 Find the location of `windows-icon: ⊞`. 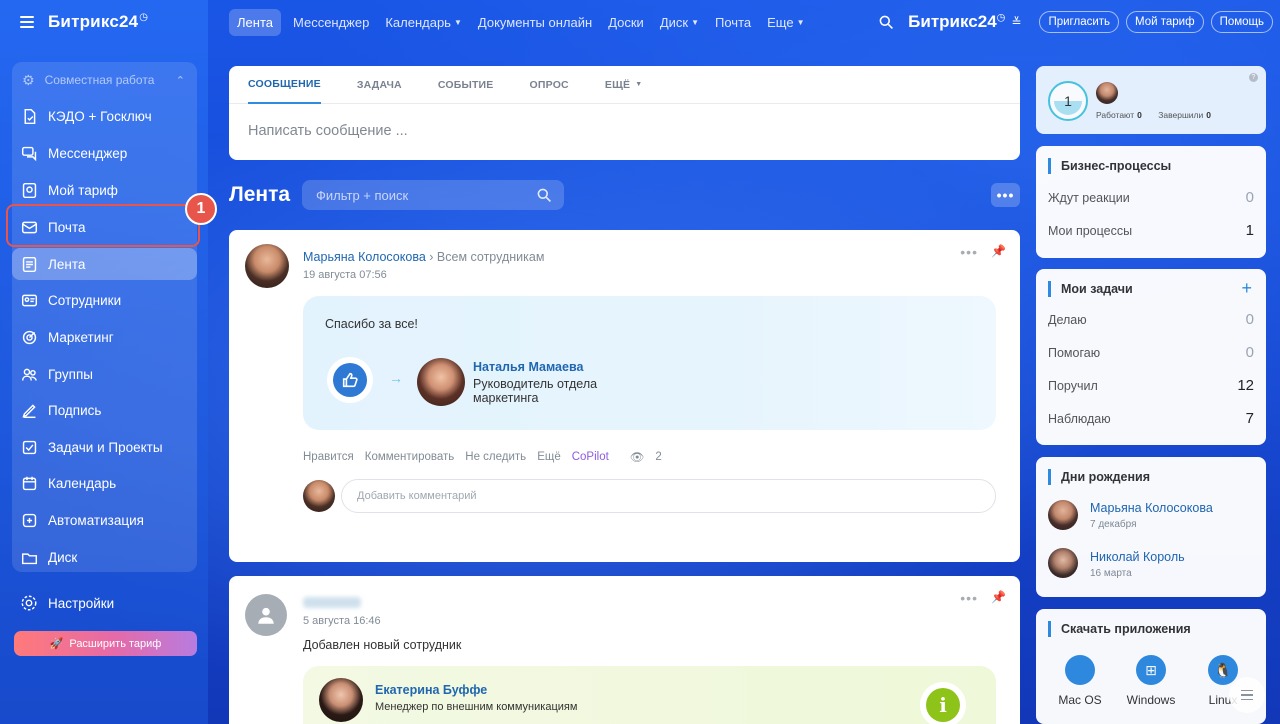

windows-icon: ⊞ is located at coordinates (1151, 670).